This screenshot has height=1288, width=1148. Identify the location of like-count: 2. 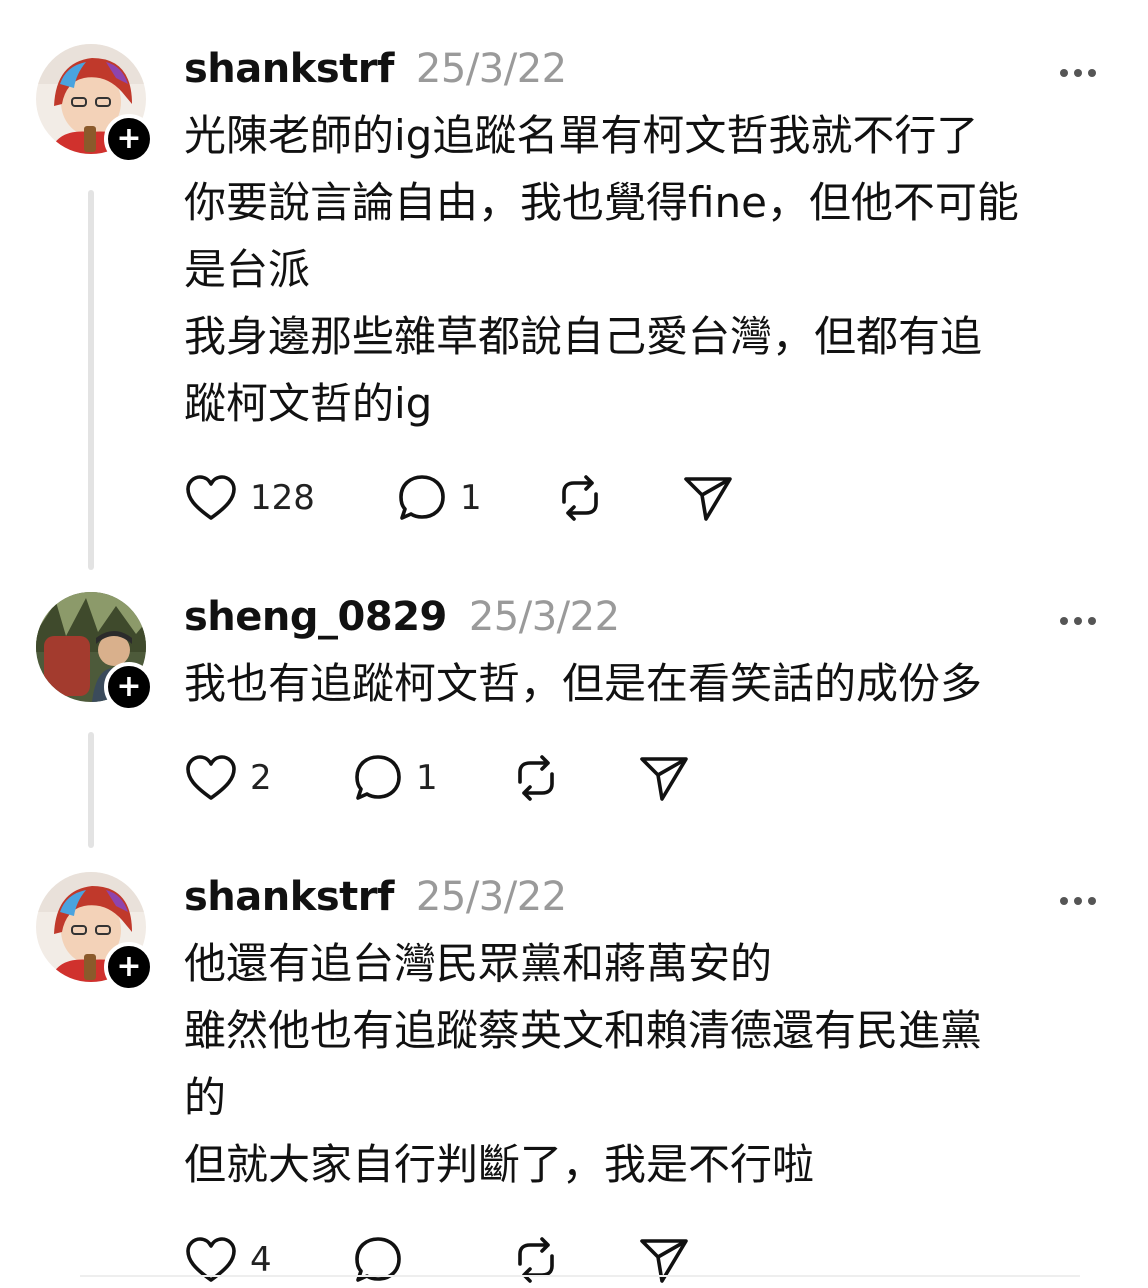
(261, 778).